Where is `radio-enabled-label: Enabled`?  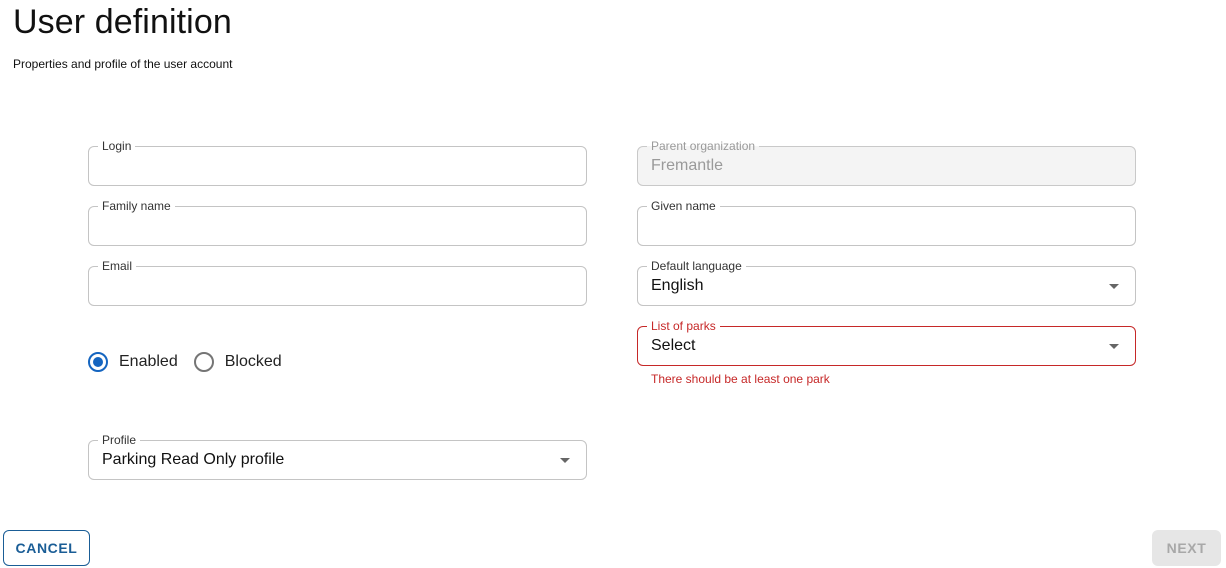
radio-enabled-label: Enabled is located at coordinates (148, 361).